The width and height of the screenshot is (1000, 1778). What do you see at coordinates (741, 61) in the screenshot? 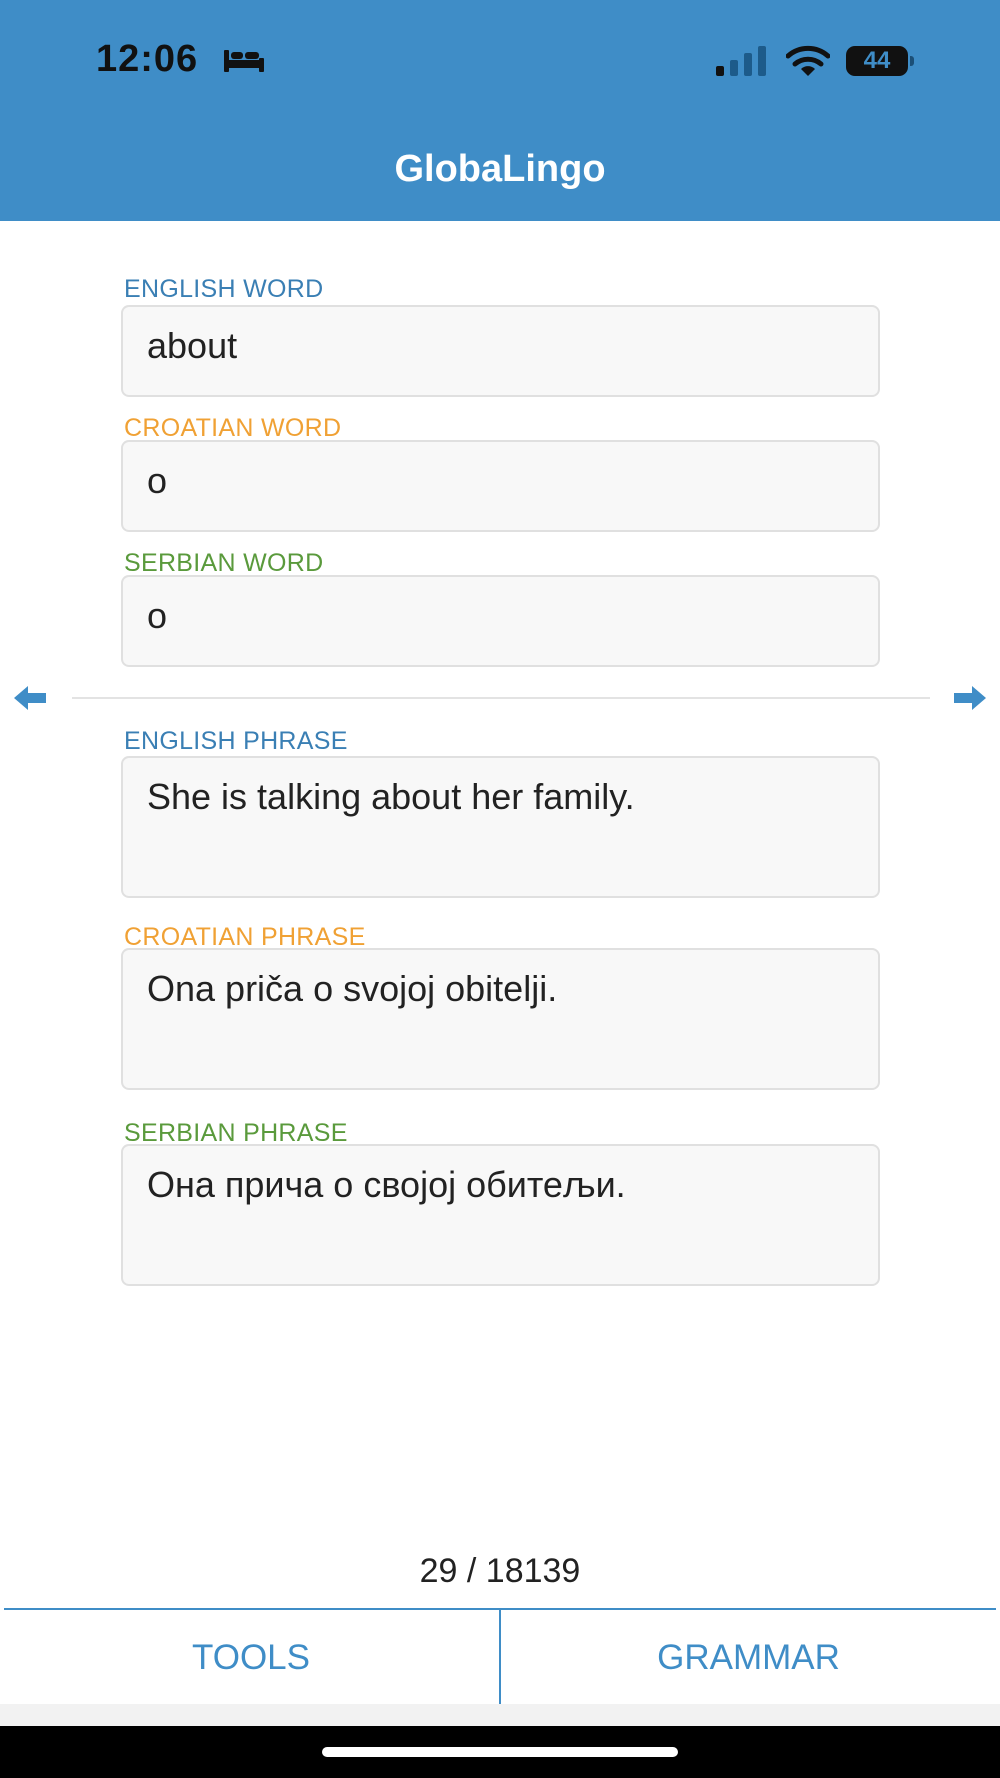
I see `signal-icon` at bounding box center [741, 61].